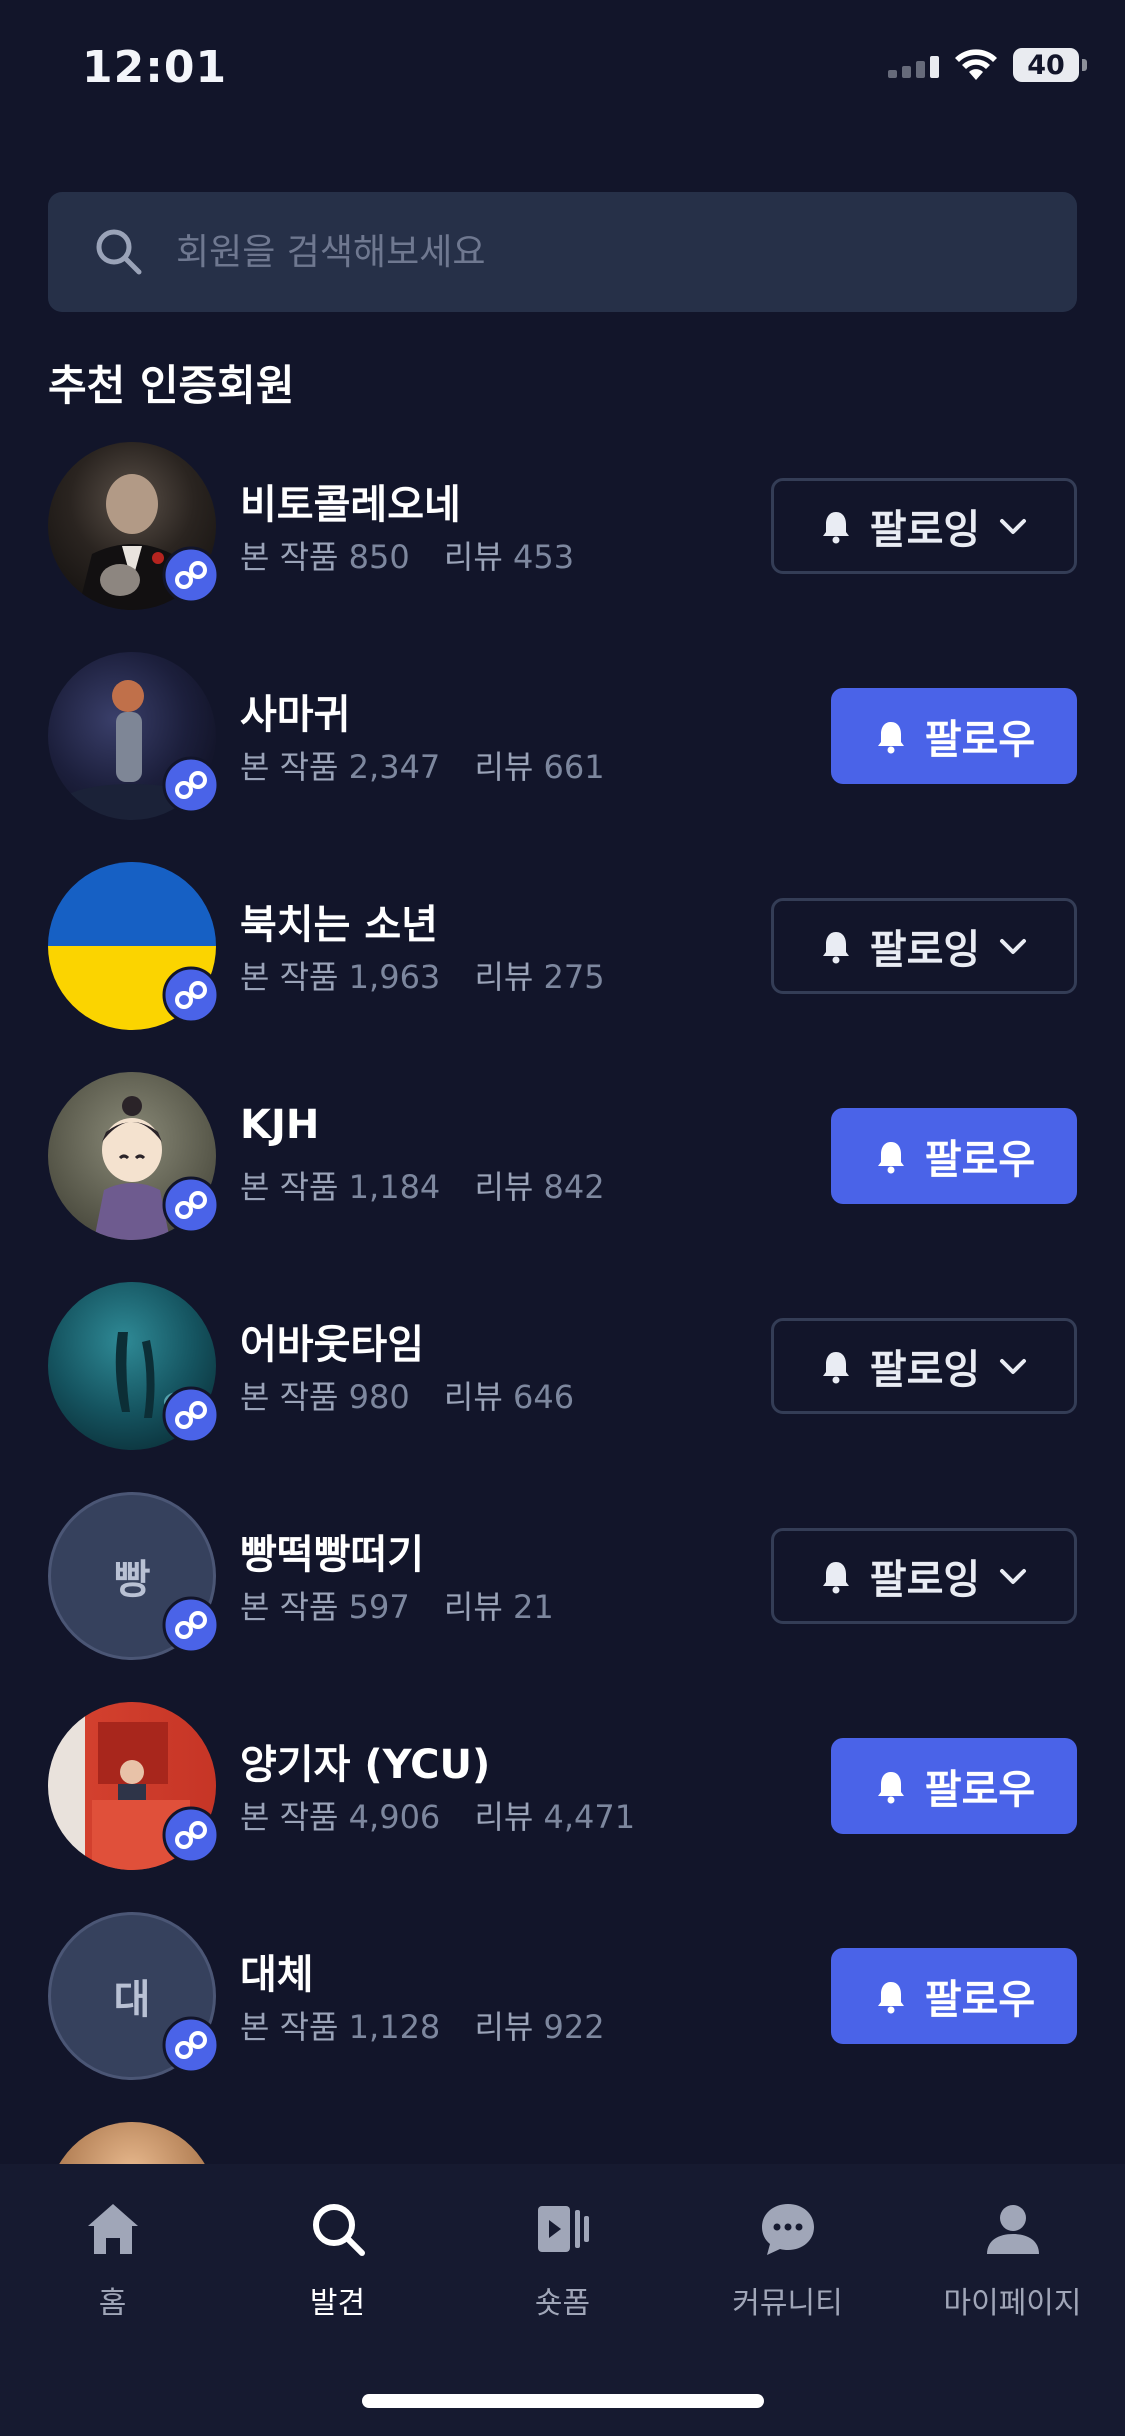 This screenshot has width=1125, height=2436. I want to click on member-row: 빵 빵떡빵떠기 본 작품 597 리뷰 21 팔로잉, so click(562, 1585).